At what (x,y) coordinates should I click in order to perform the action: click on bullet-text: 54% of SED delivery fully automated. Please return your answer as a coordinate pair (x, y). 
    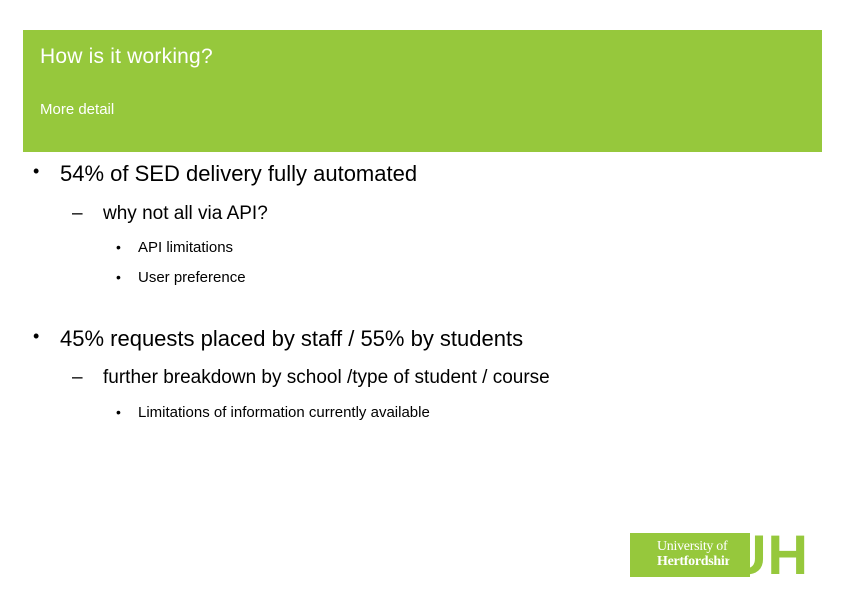
    Looking at the image, I should click on (239, 173).